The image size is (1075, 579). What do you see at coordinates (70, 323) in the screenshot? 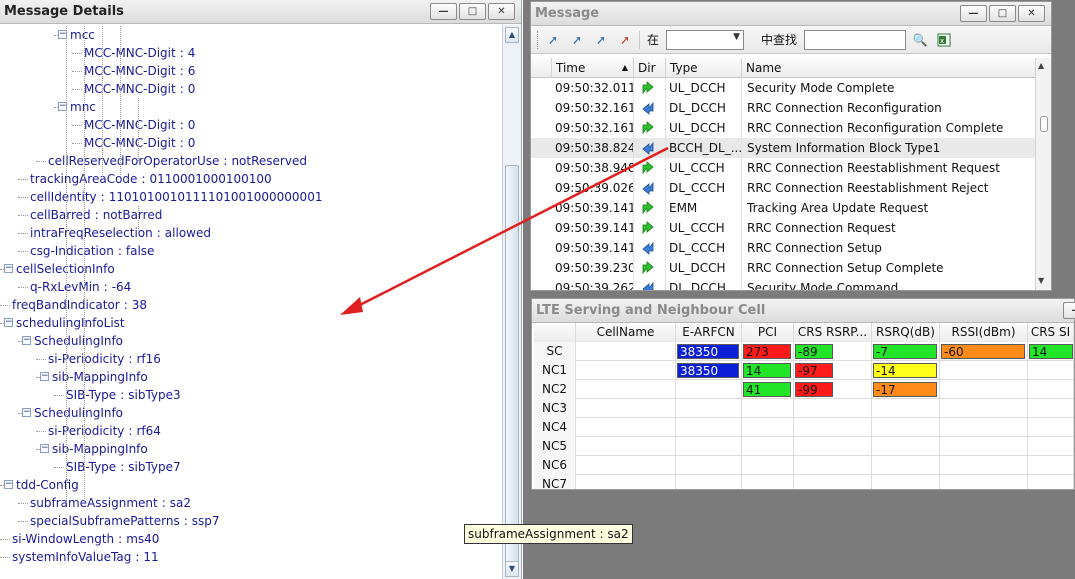
I see `tree-node: schedulingInfoList` at bounding box center [70, 323].